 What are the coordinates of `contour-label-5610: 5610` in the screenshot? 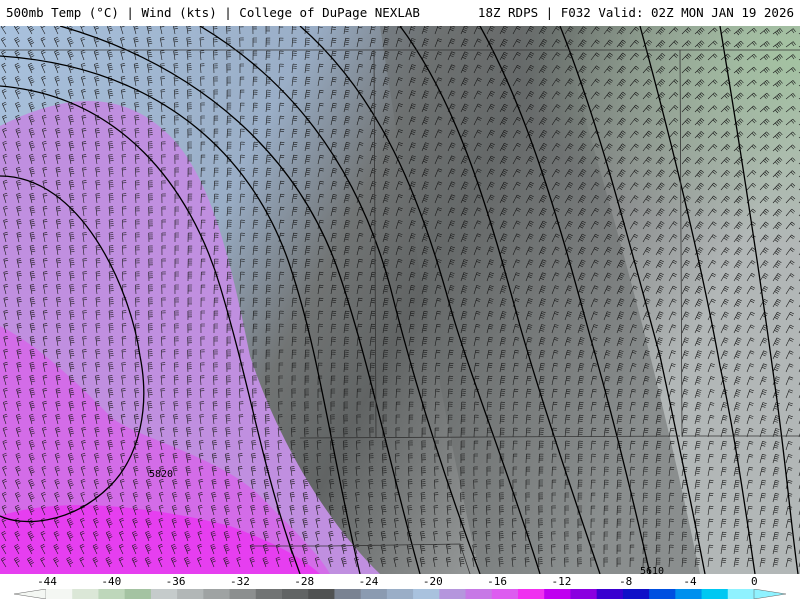 It's located at (652, 570).